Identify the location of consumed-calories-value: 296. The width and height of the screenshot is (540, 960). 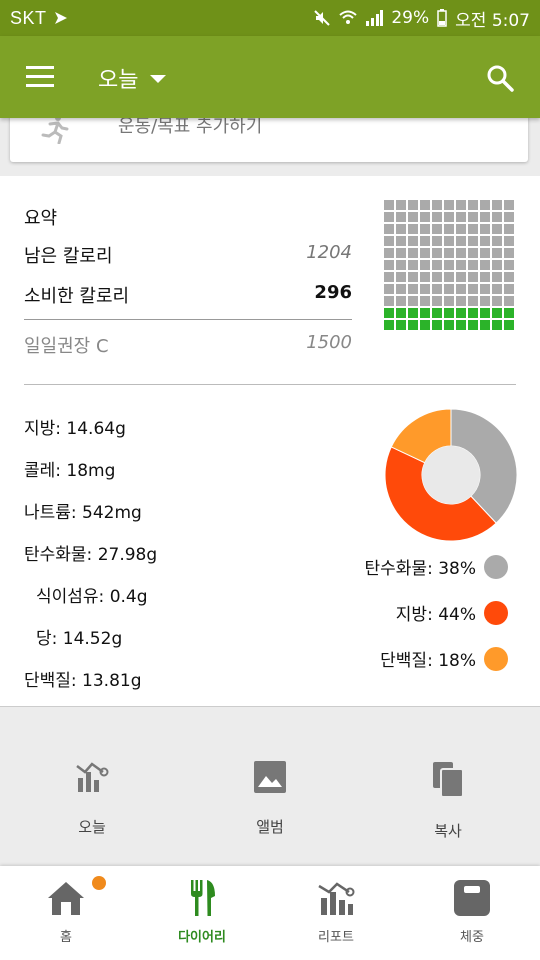
(333, 292).